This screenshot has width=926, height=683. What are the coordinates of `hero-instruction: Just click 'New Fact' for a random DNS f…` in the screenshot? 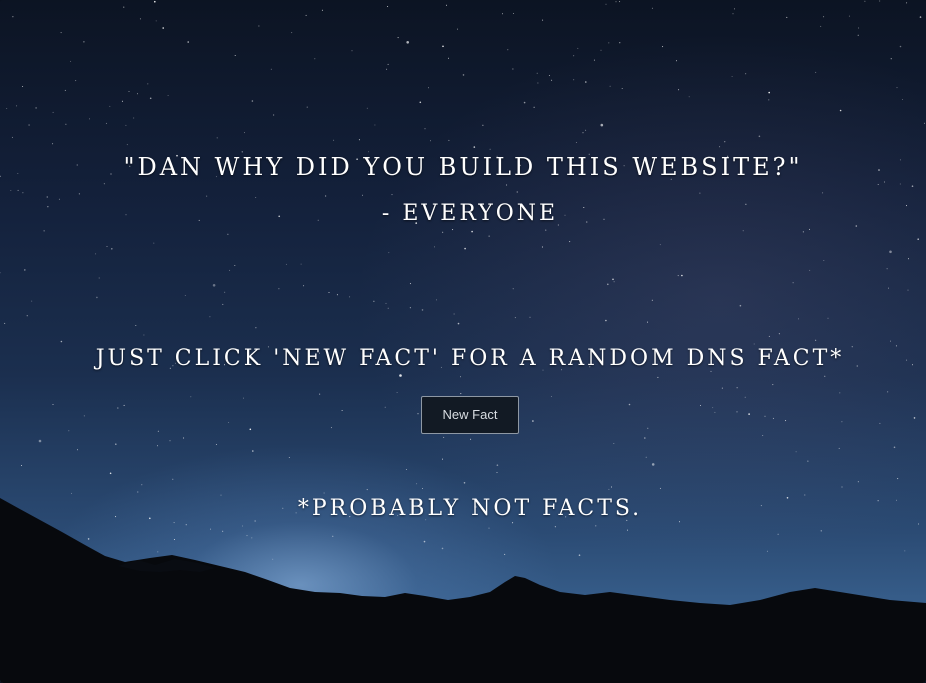 It's located at (470, 358).